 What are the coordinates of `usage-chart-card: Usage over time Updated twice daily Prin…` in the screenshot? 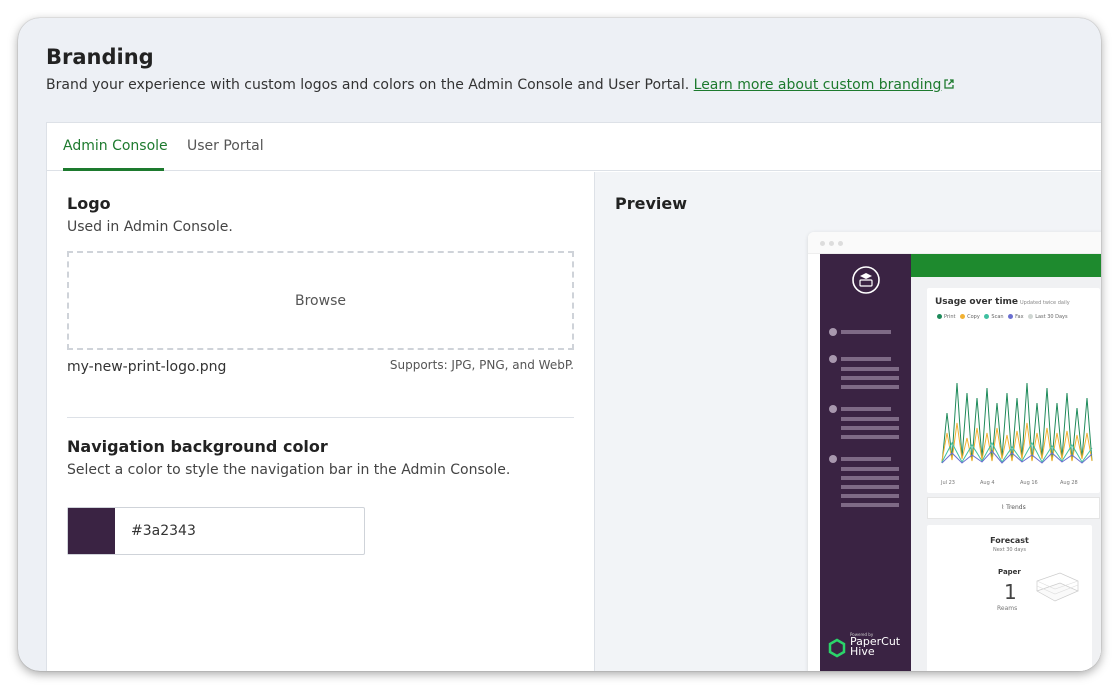 It's located at (1013, 390).